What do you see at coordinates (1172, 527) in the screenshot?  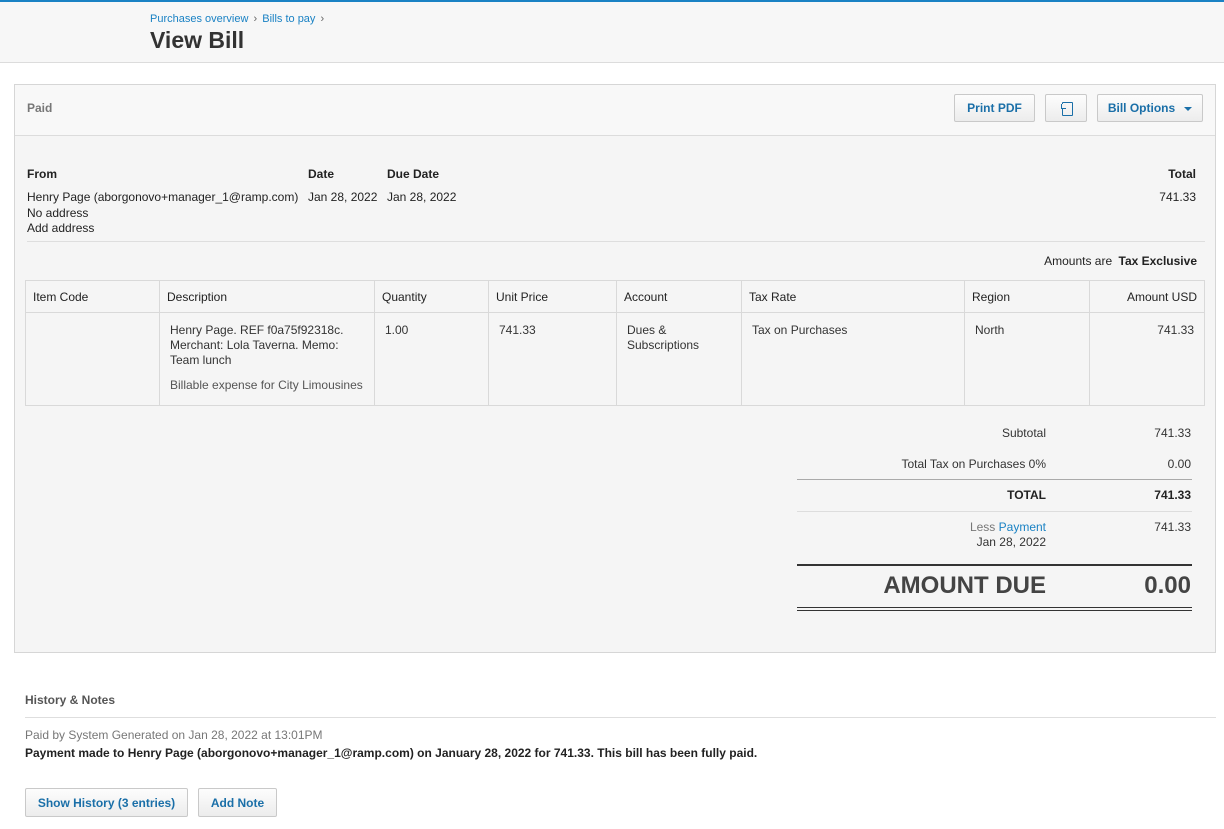 I see `payment-amount-link: 741.33` at bounding box center [1172, 527].